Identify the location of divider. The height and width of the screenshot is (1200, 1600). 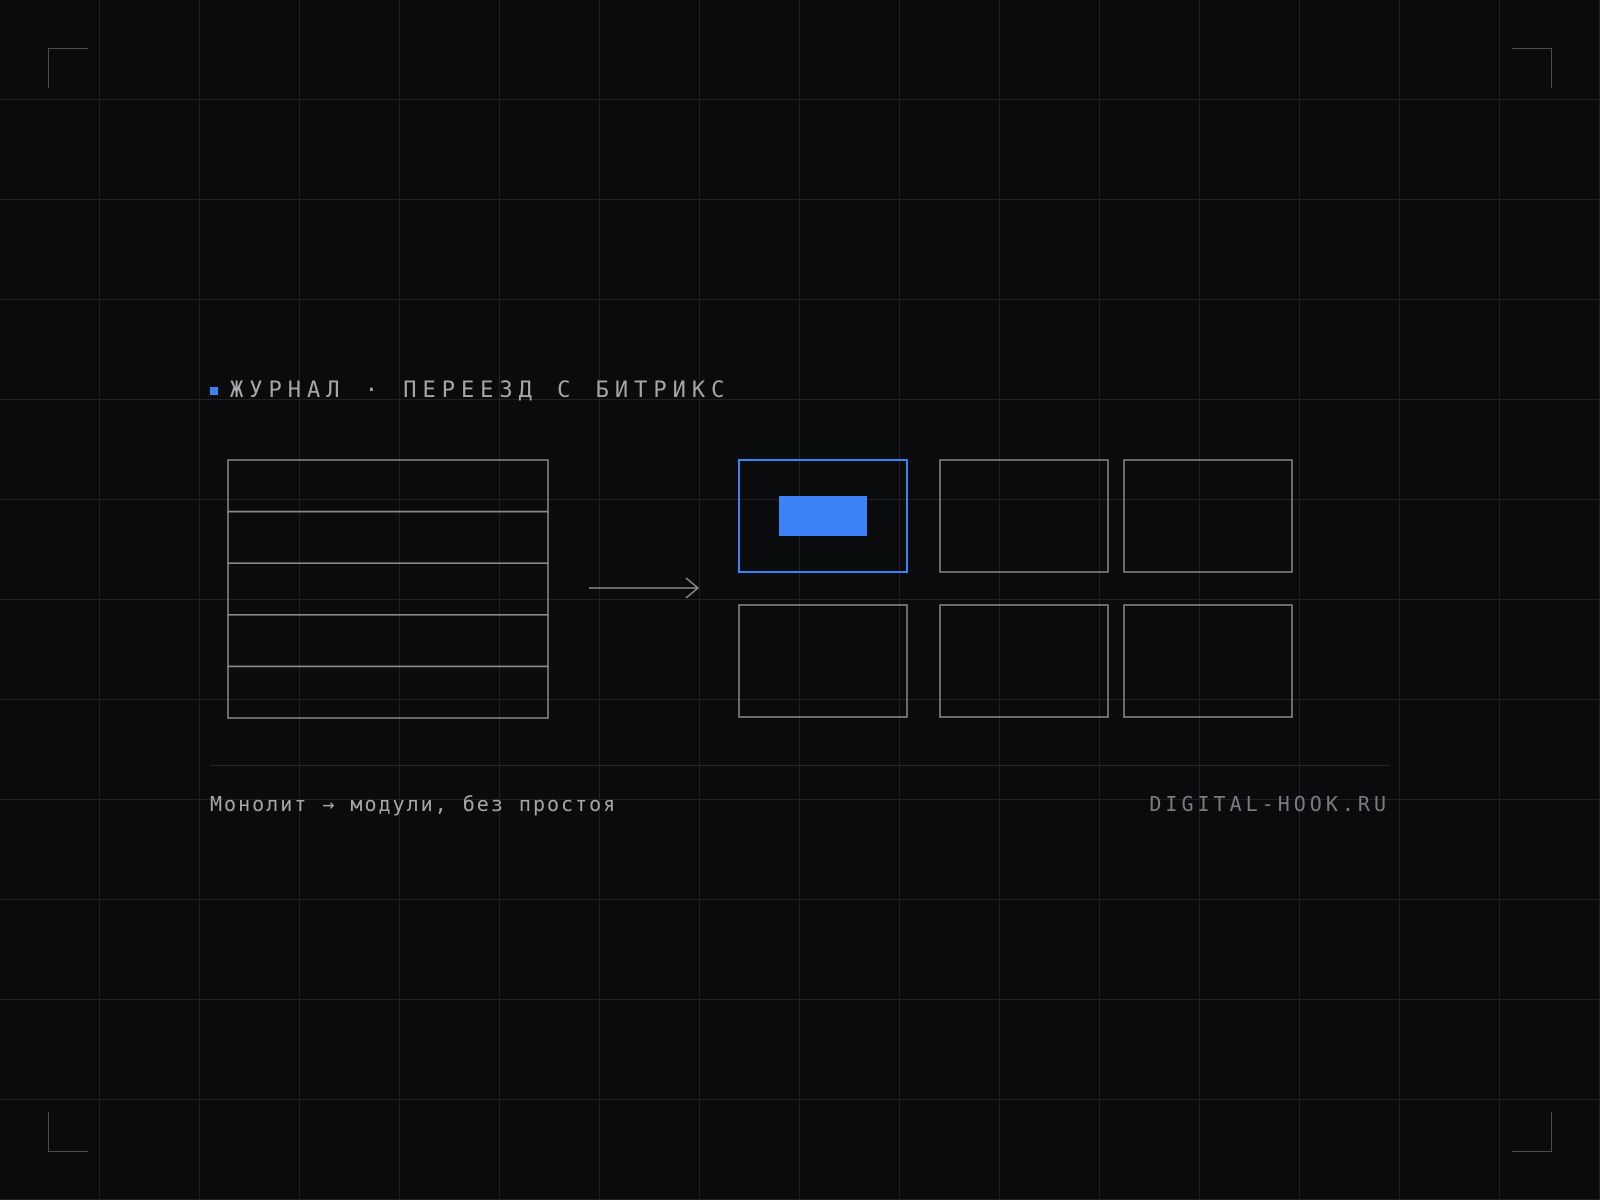
(800, 765).